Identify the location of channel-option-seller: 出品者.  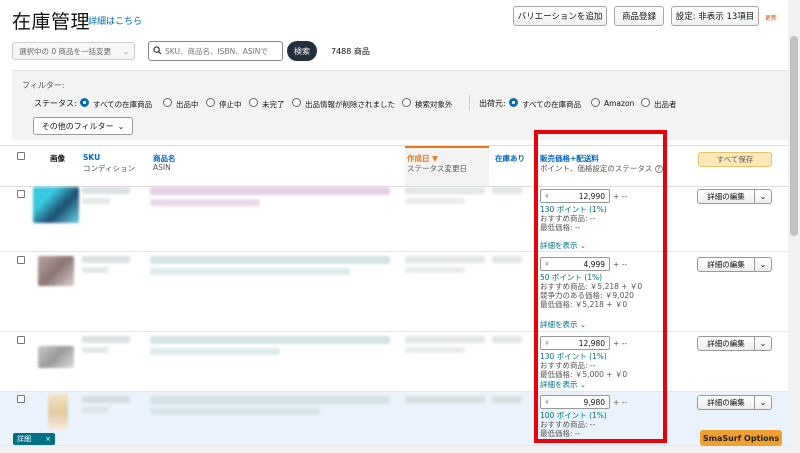
(665, 104).